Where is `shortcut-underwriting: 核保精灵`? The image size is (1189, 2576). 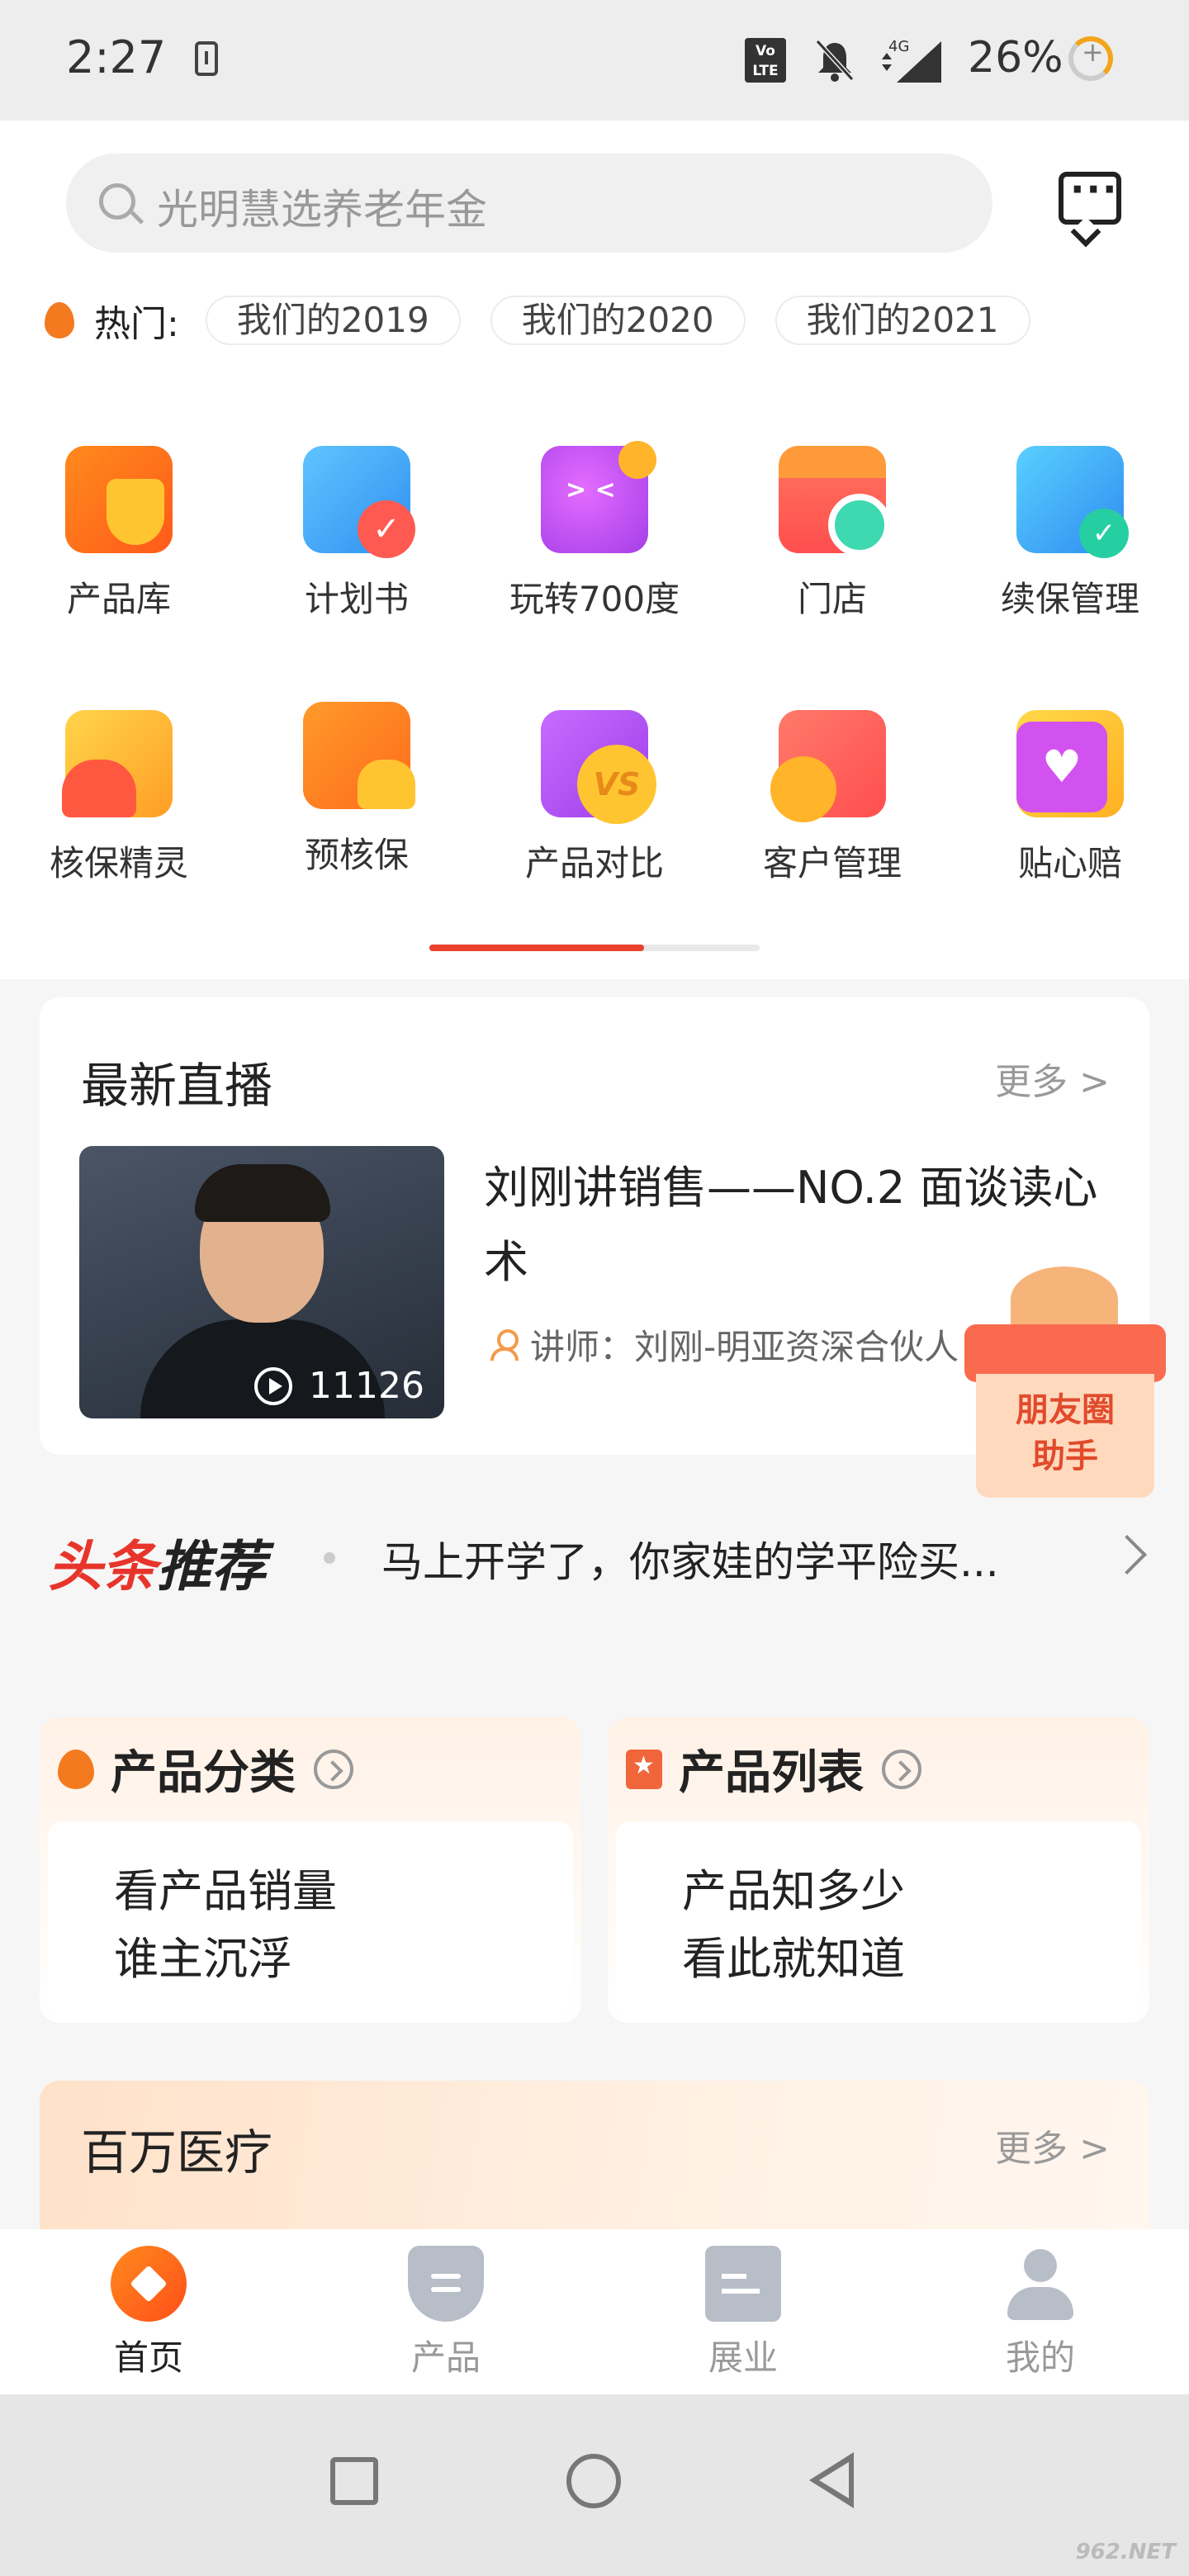
shortcut-underwriting: 核保精灵 is located at coordinates (119, 798).